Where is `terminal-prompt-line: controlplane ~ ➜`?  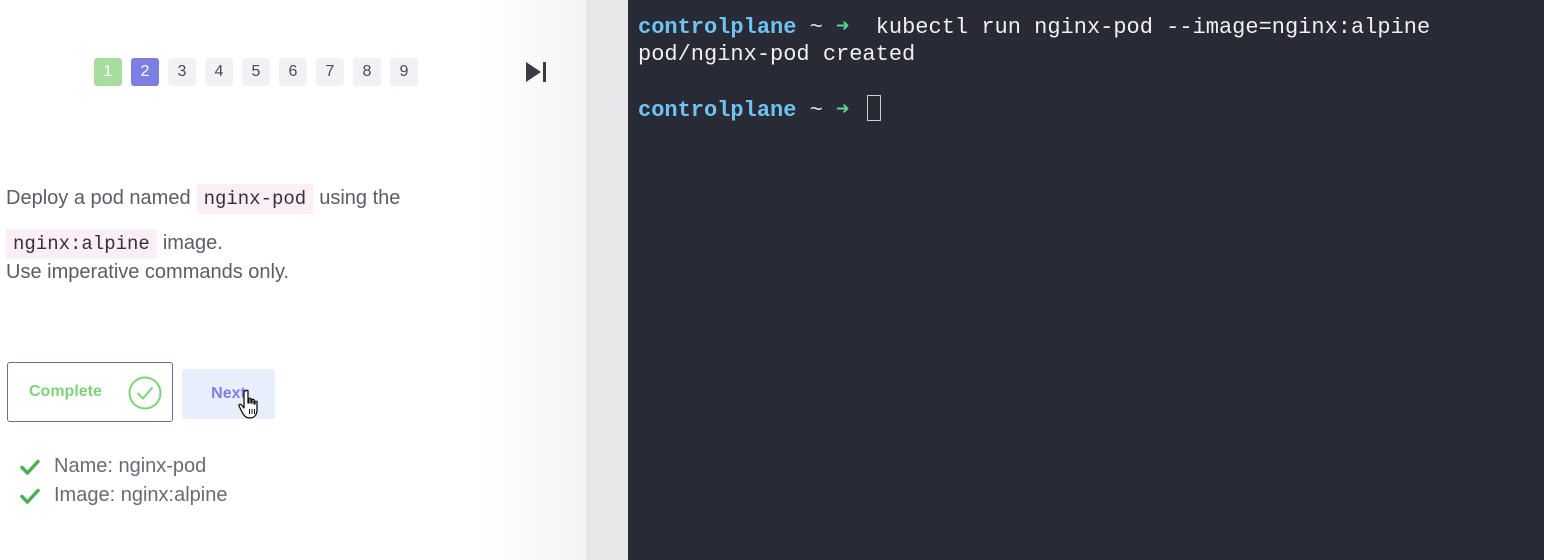 terminal-prompt-line: controlplane ~ ➜ is located at coordinates (1091, 109).